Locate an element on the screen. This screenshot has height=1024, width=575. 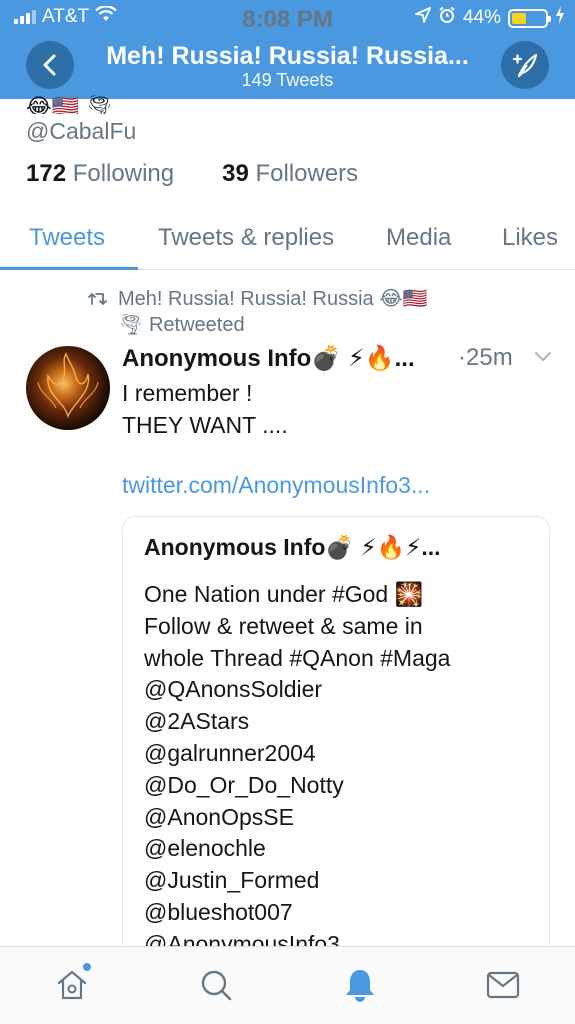
quoted-tweet-line: One Nation under #God 🎇 is located at coordinates (284, 594).